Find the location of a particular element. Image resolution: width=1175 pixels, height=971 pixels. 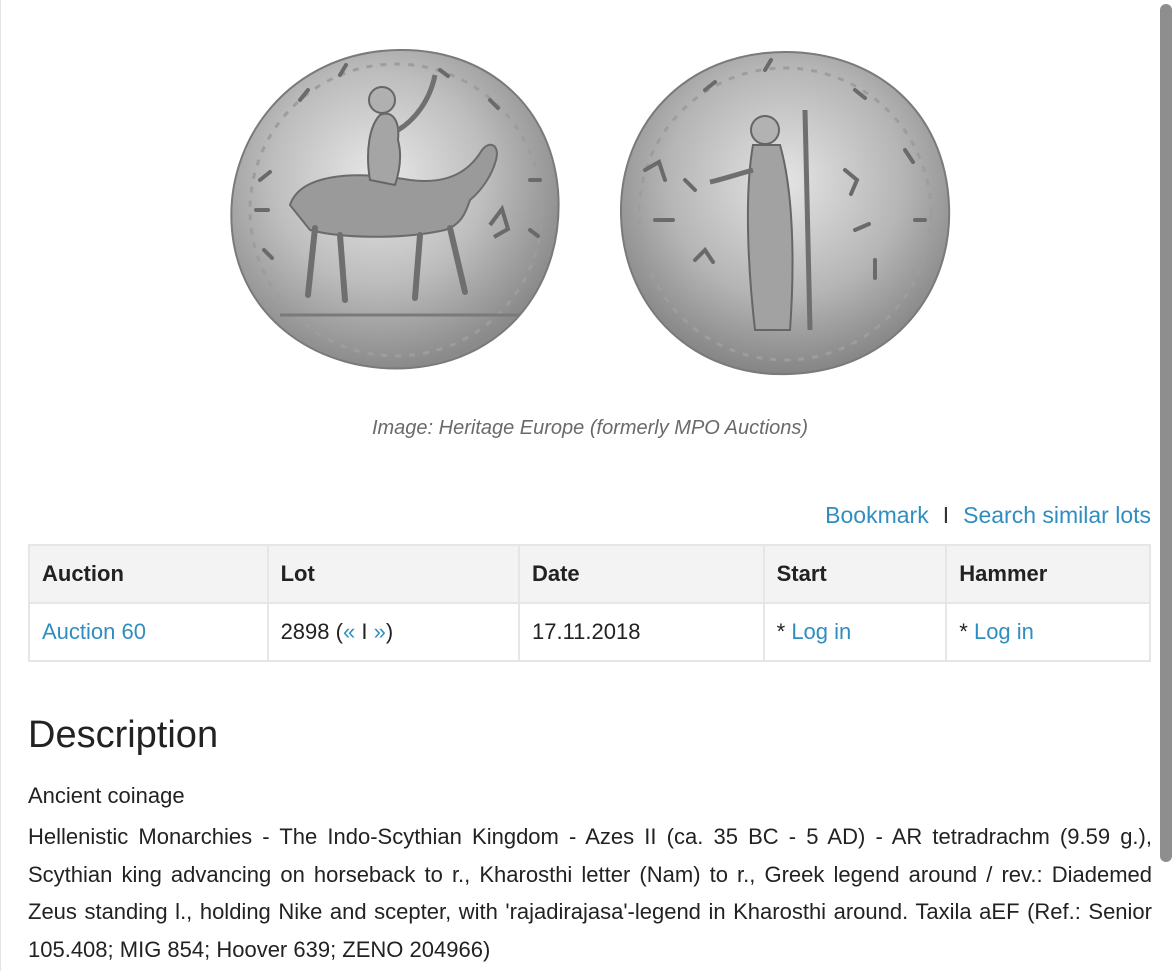

page-left-border is located at coordinates (0, 485).